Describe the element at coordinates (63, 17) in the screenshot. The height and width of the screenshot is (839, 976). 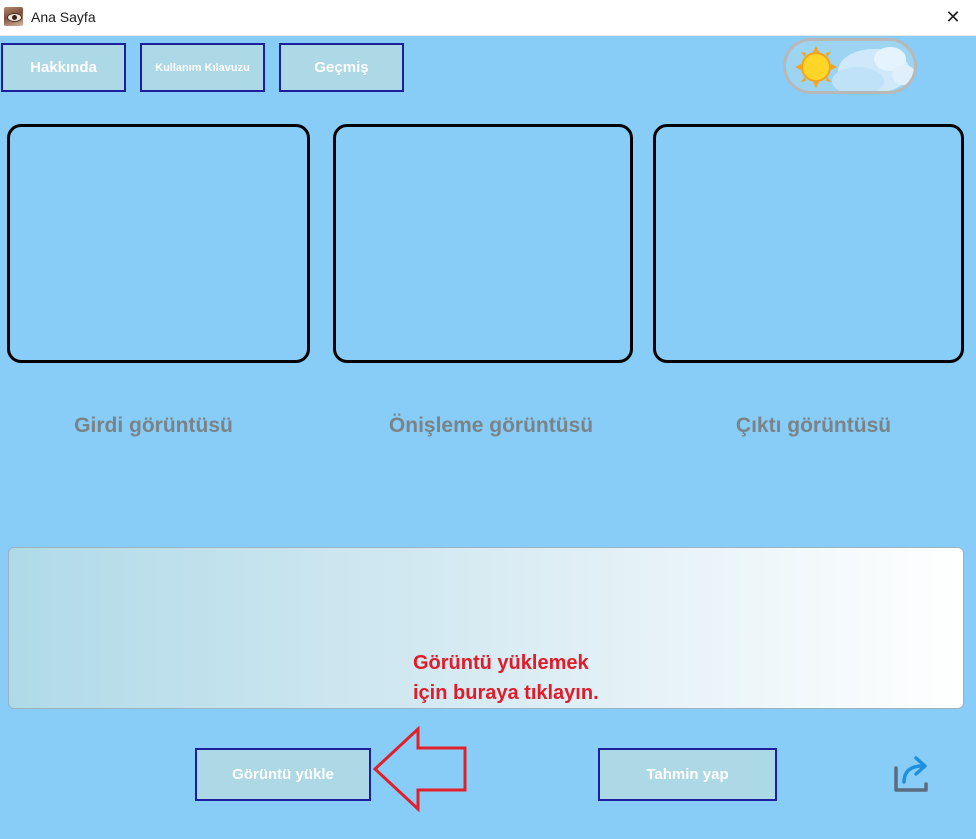
I see `window-title: Ana Sayfa` at that location.